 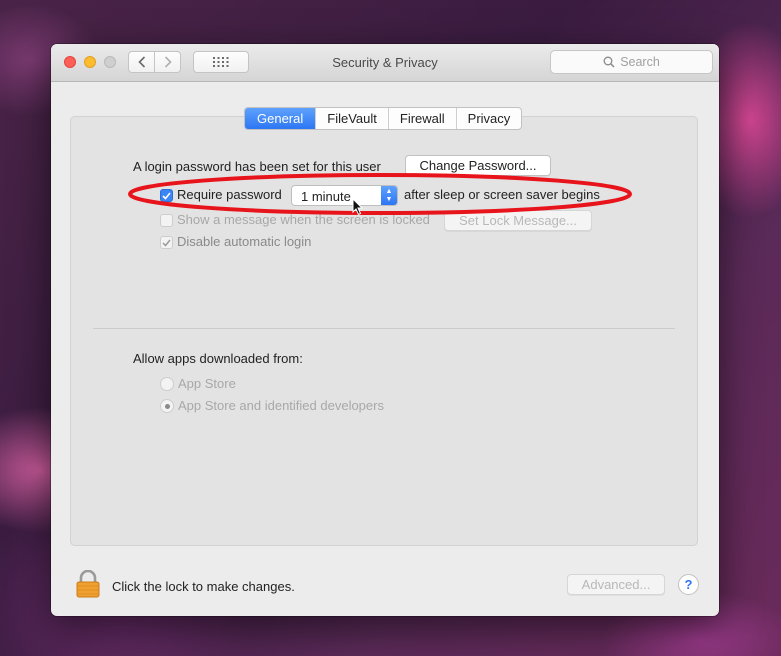 I want to click on search-placeholder: Search, so click(x=640, y=62).